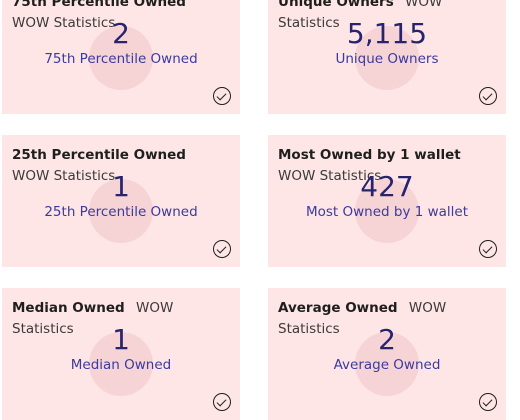 This screenshot has height=420, width=520. What do you see at coordinates (99, 155) in the screenshot?
I see `card-title: 25th Percentile Owned` at bounding box center [99, 155].